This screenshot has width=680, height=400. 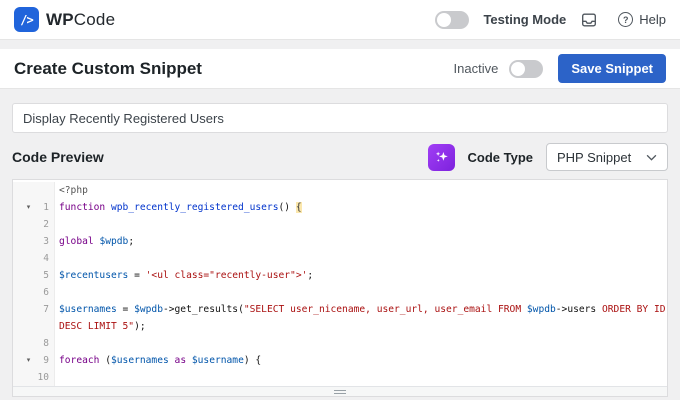 I want to click on line-gutter: ▾ 1, so click(x=34, y=207).